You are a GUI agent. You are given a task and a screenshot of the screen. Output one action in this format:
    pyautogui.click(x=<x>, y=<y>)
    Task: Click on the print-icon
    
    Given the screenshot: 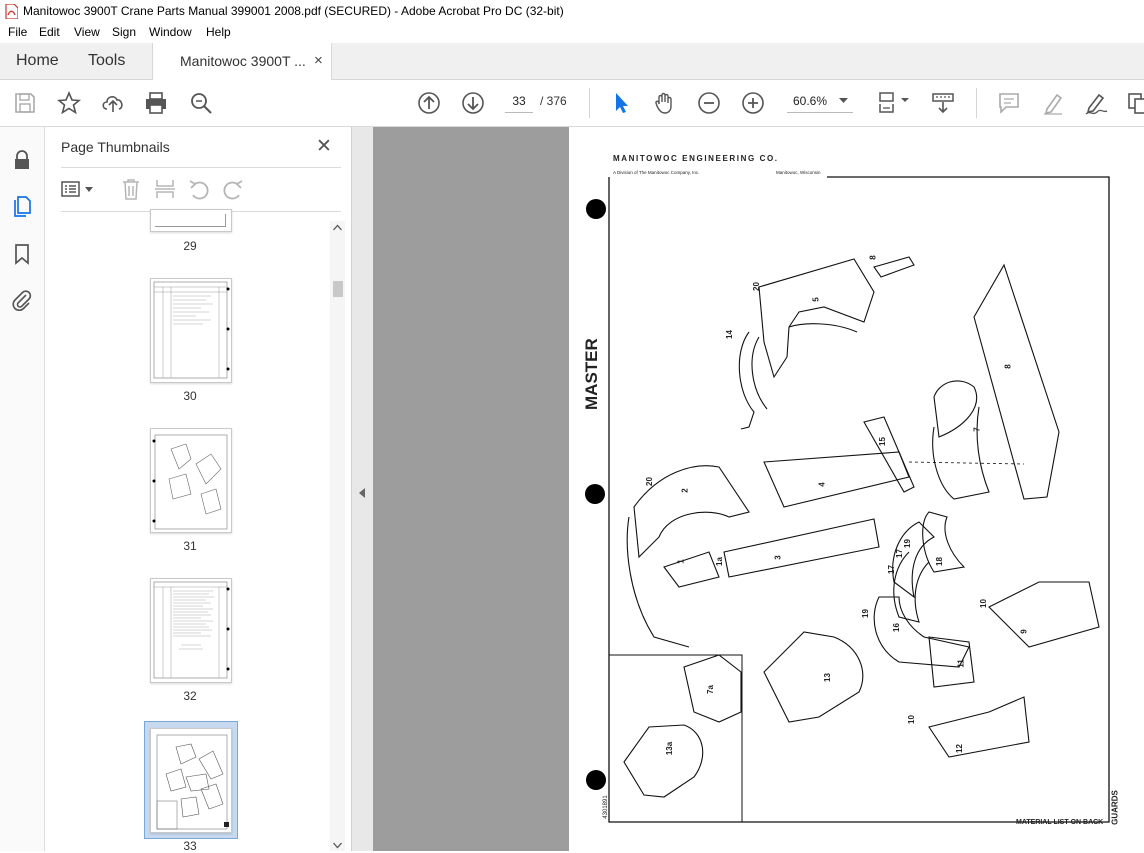 What is the action you would take?
    pyautogui.click(x=156, y=103)
    